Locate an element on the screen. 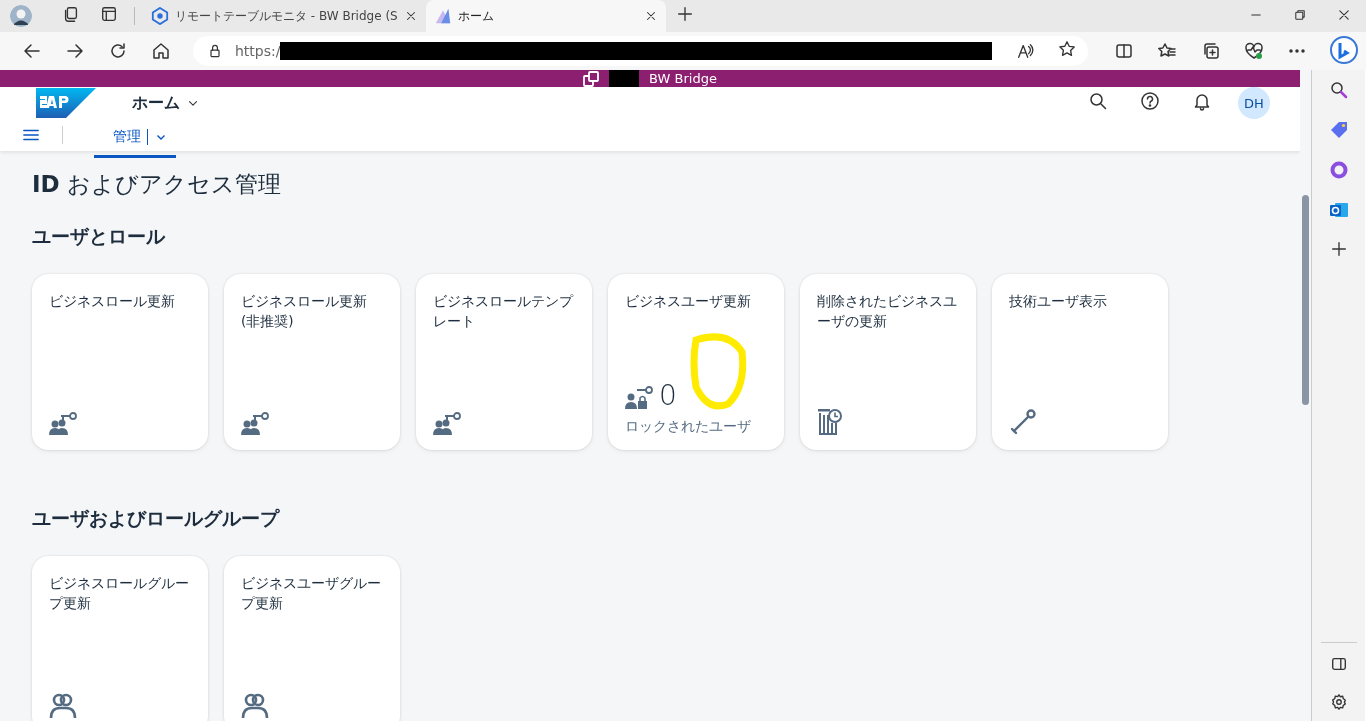  settings-icon is located at coordinates (1338, 702).